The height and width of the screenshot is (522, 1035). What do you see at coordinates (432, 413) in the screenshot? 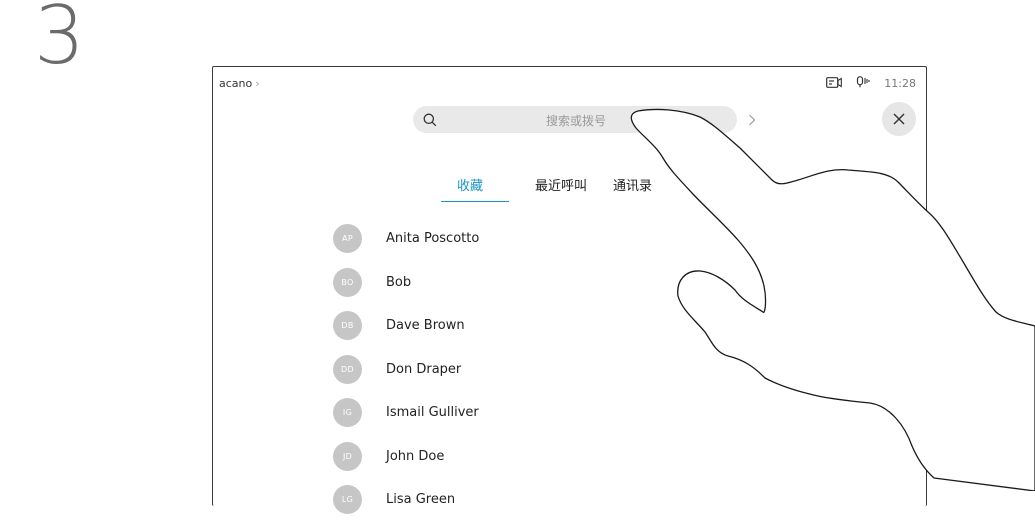
I see `contact-name: Ismail Gulliver` at bounding box center [432, 413].